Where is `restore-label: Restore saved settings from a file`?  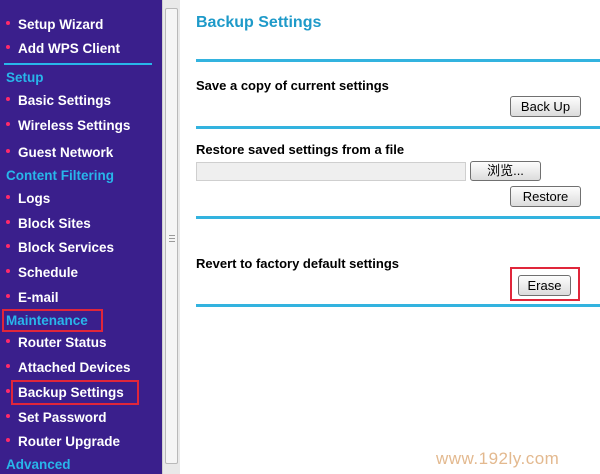
restore-label: Restore saved settings from a file is located at coordinates (300, 149).